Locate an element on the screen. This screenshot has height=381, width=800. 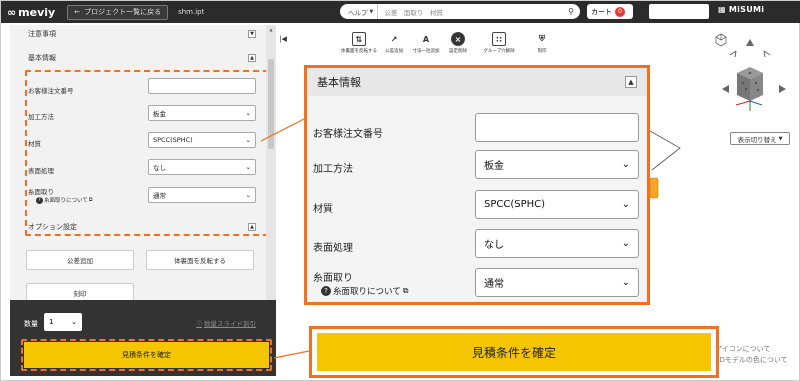
collapse-panel-icon: |◀ is located at coordinates (283, 39).